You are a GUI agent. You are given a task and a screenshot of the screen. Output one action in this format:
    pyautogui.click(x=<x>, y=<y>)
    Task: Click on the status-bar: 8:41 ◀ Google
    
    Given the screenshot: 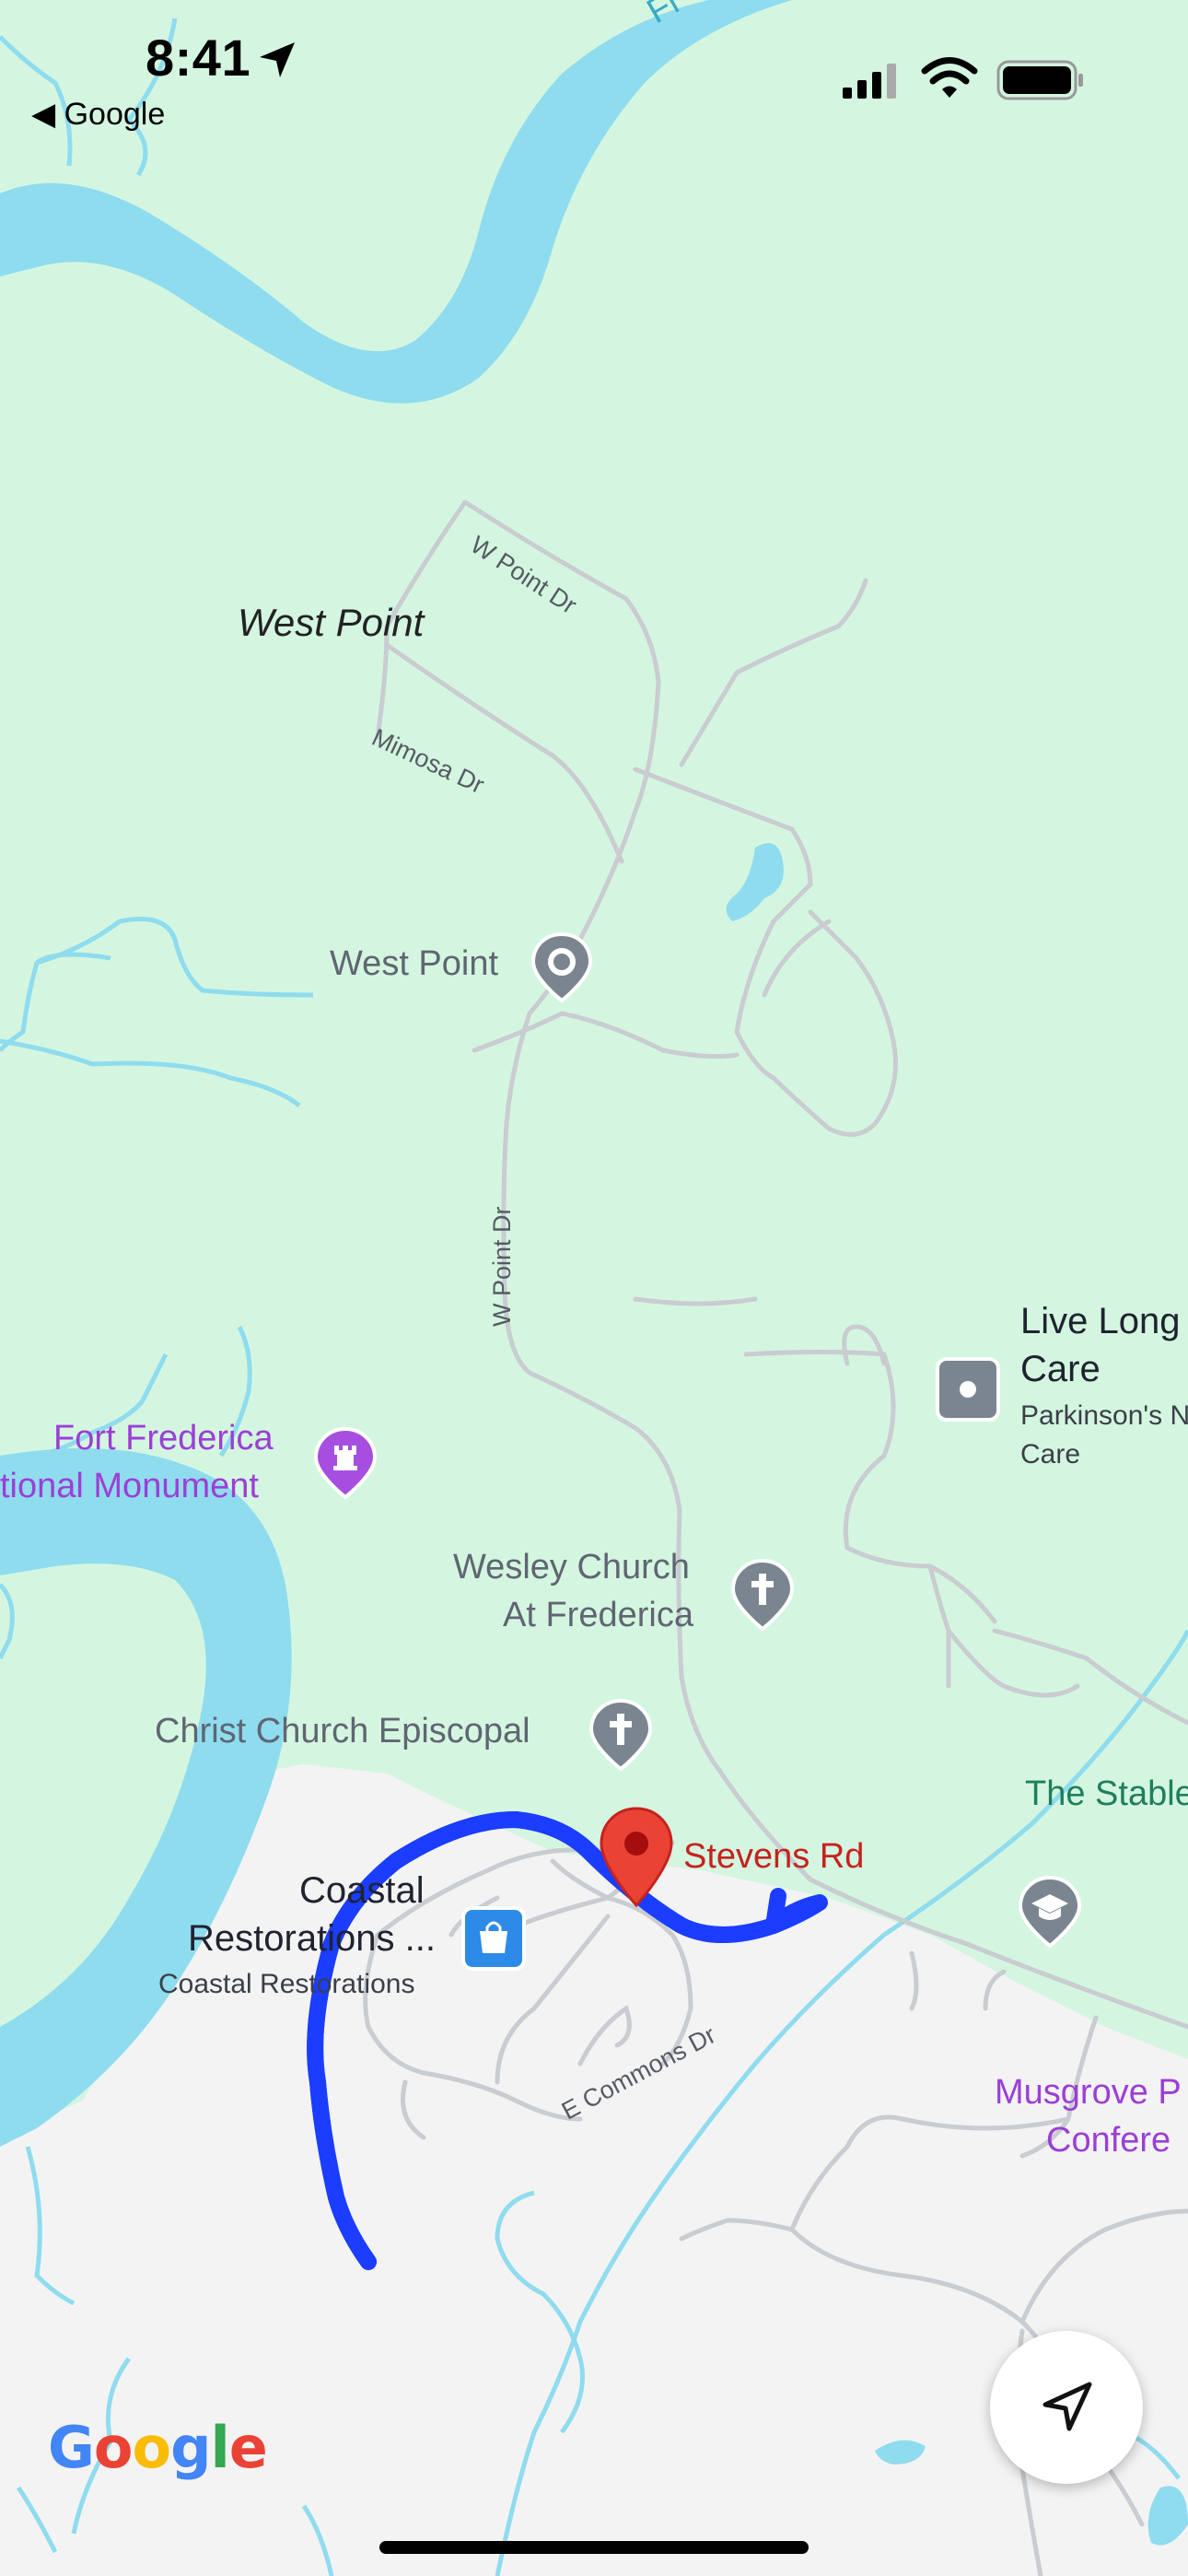 What is the action you would take?
    pyautogui.click(x=594, y=69)
    